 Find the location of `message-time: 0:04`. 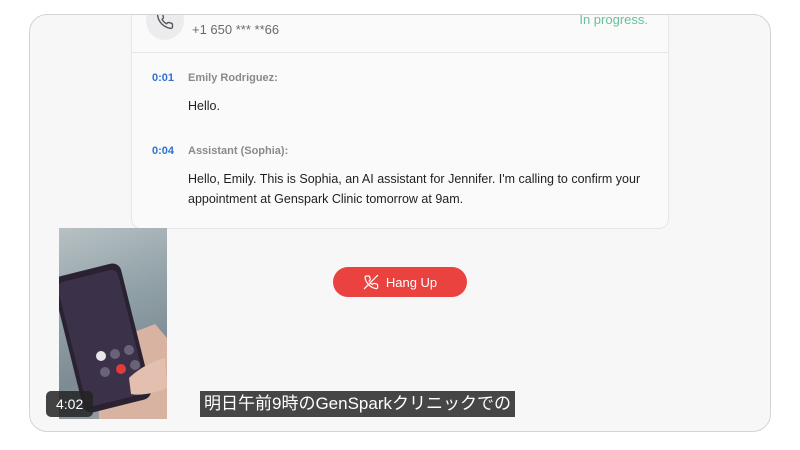

message-time: 0:04 is located at coordinates (163, 151).